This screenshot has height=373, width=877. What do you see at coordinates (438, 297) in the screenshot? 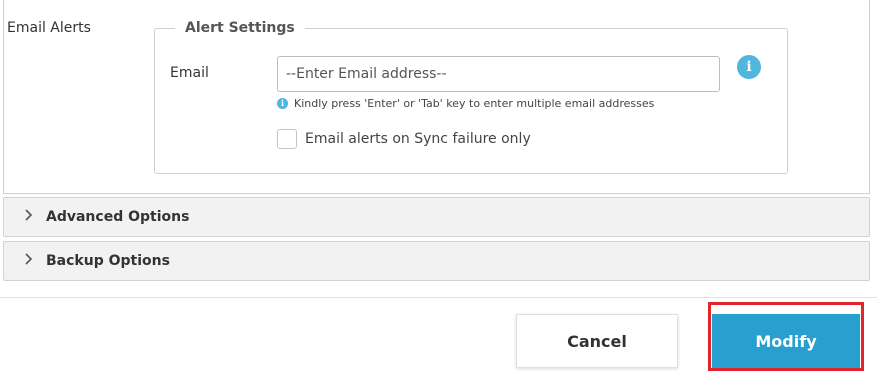
I see `footer-divider` at bounding box center [438, 297].